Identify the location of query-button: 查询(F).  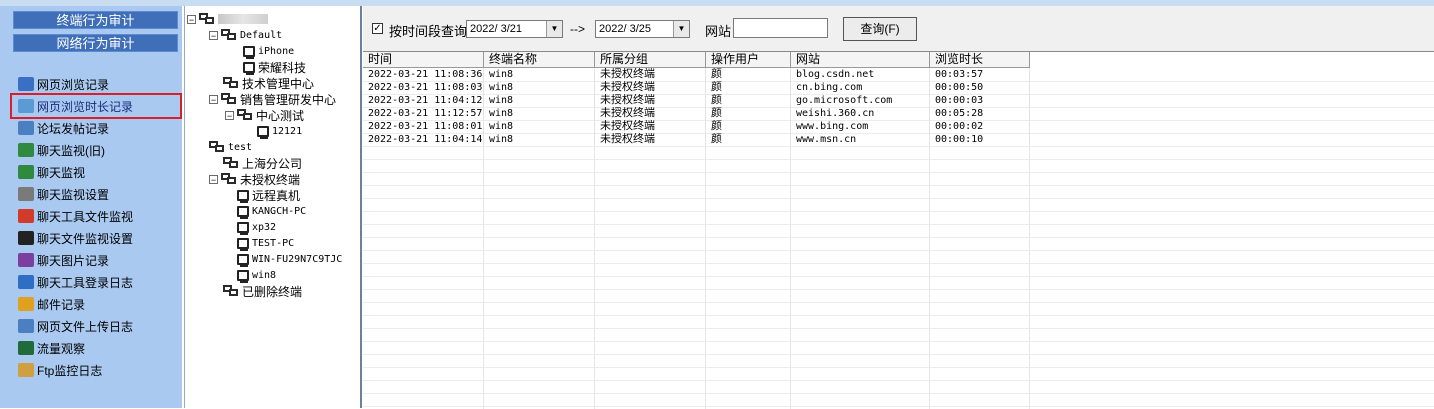
(880, 29).